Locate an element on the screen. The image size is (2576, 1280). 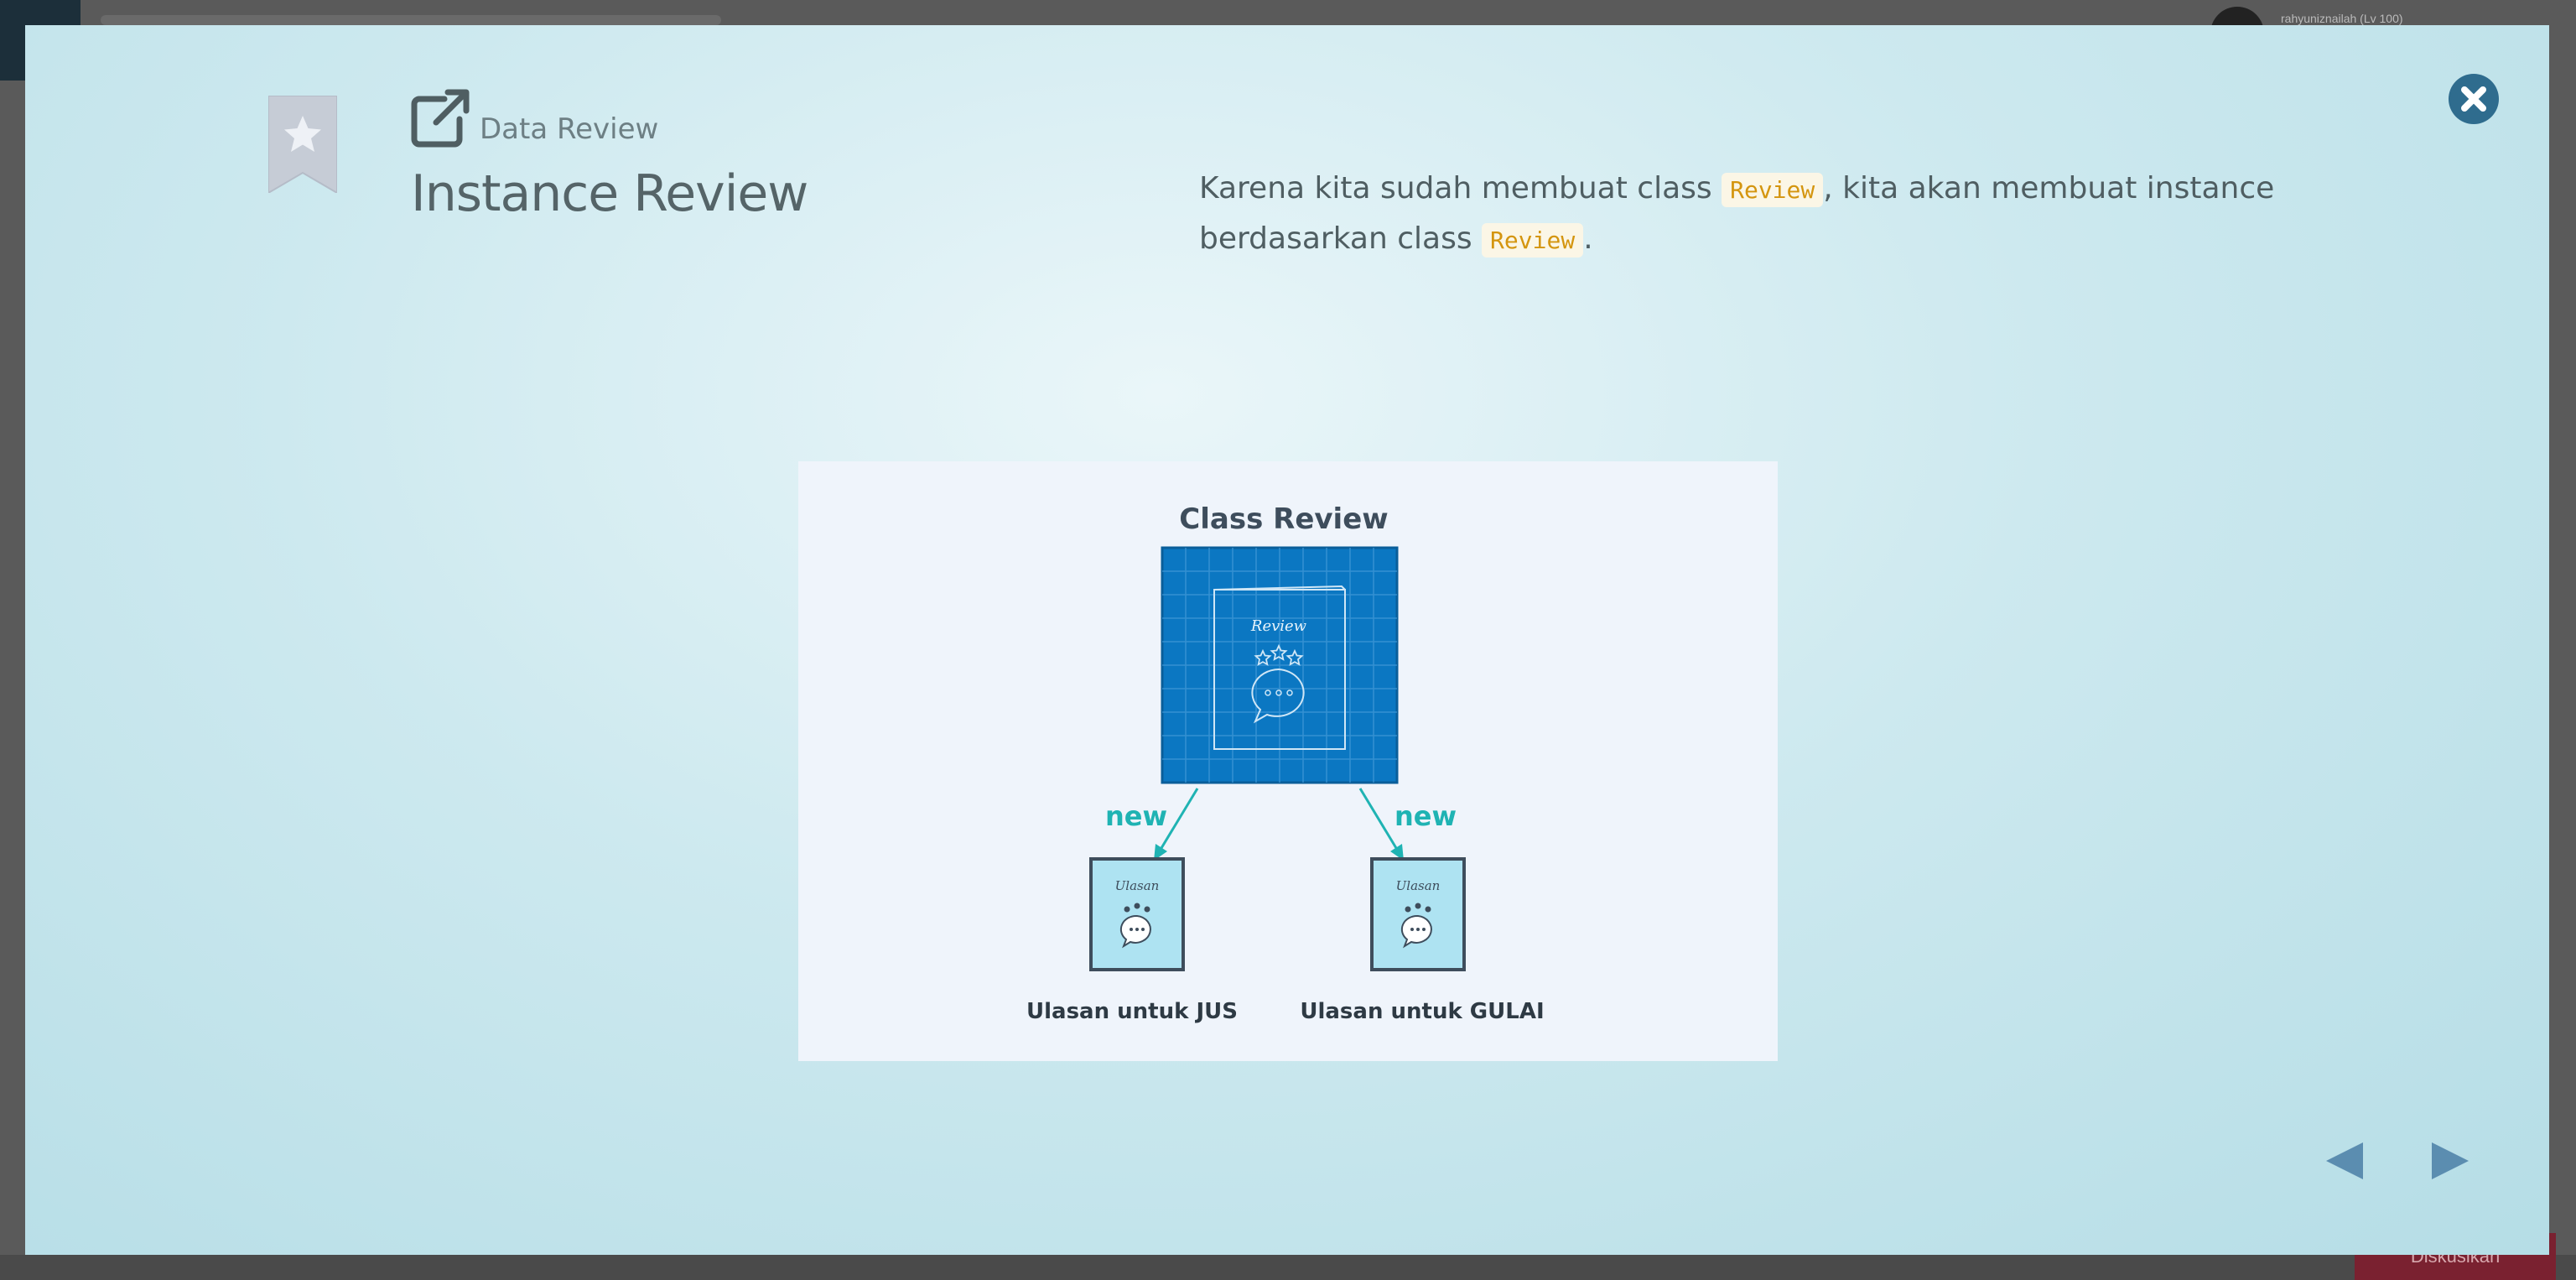
arrow-left-label: new is located at coordinates (1136, 816).